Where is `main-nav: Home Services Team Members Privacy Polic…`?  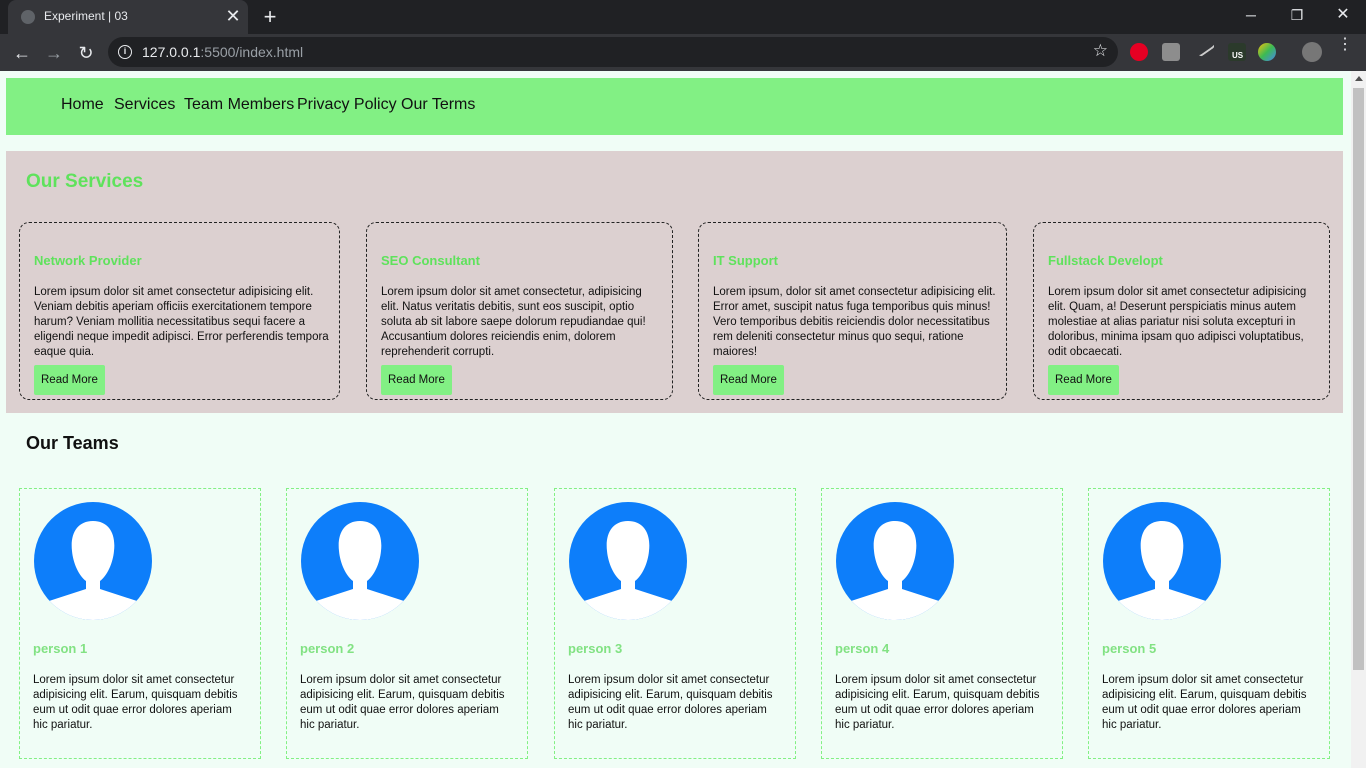
main-nav: Home Services Team Members Privacy Polic… is located at coordinates (674, 106).